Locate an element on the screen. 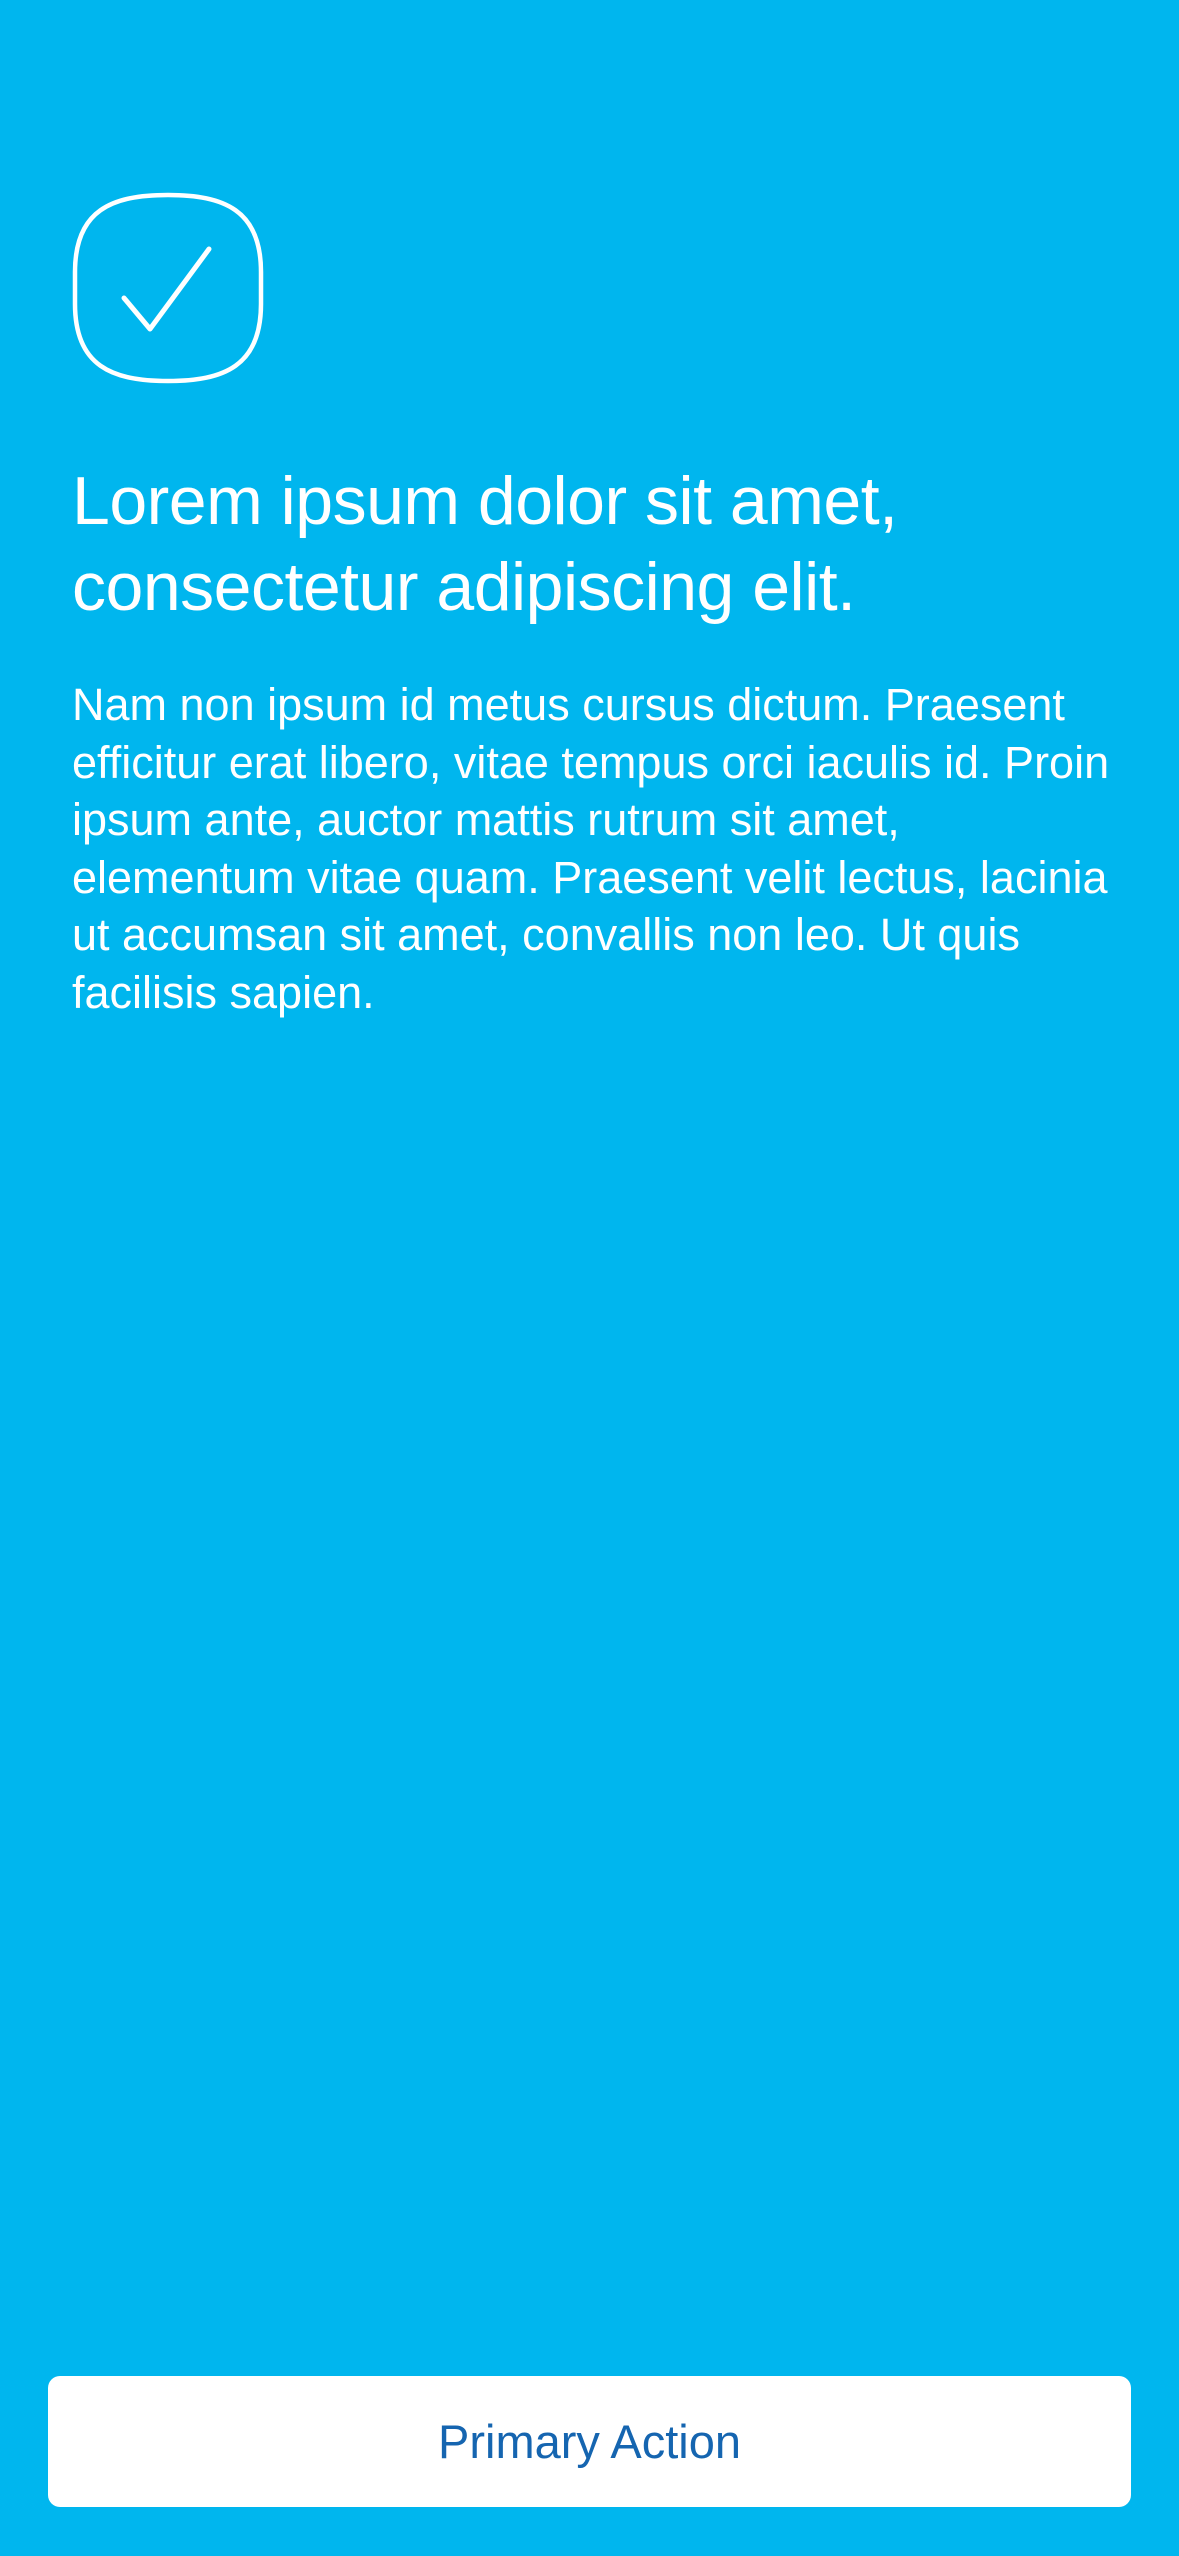 This screenshot has width=1179, height=2556. primary-action-button: Primary Action is located at coordinates (589, 2441).